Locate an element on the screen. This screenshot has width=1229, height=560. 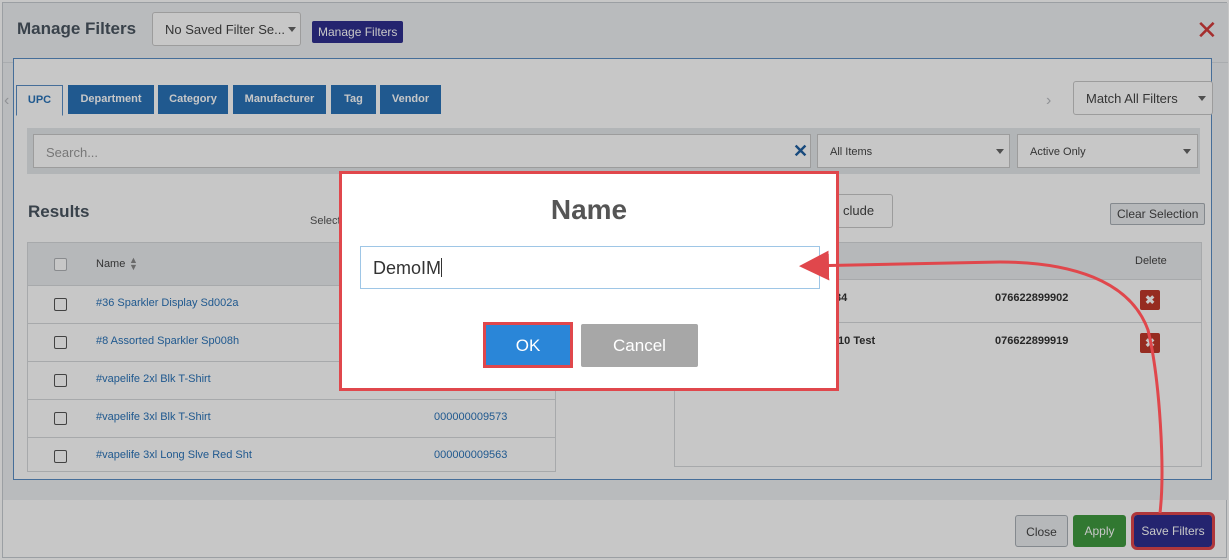
filter-name-input: DemoIM is located at coordinates (590, 267).